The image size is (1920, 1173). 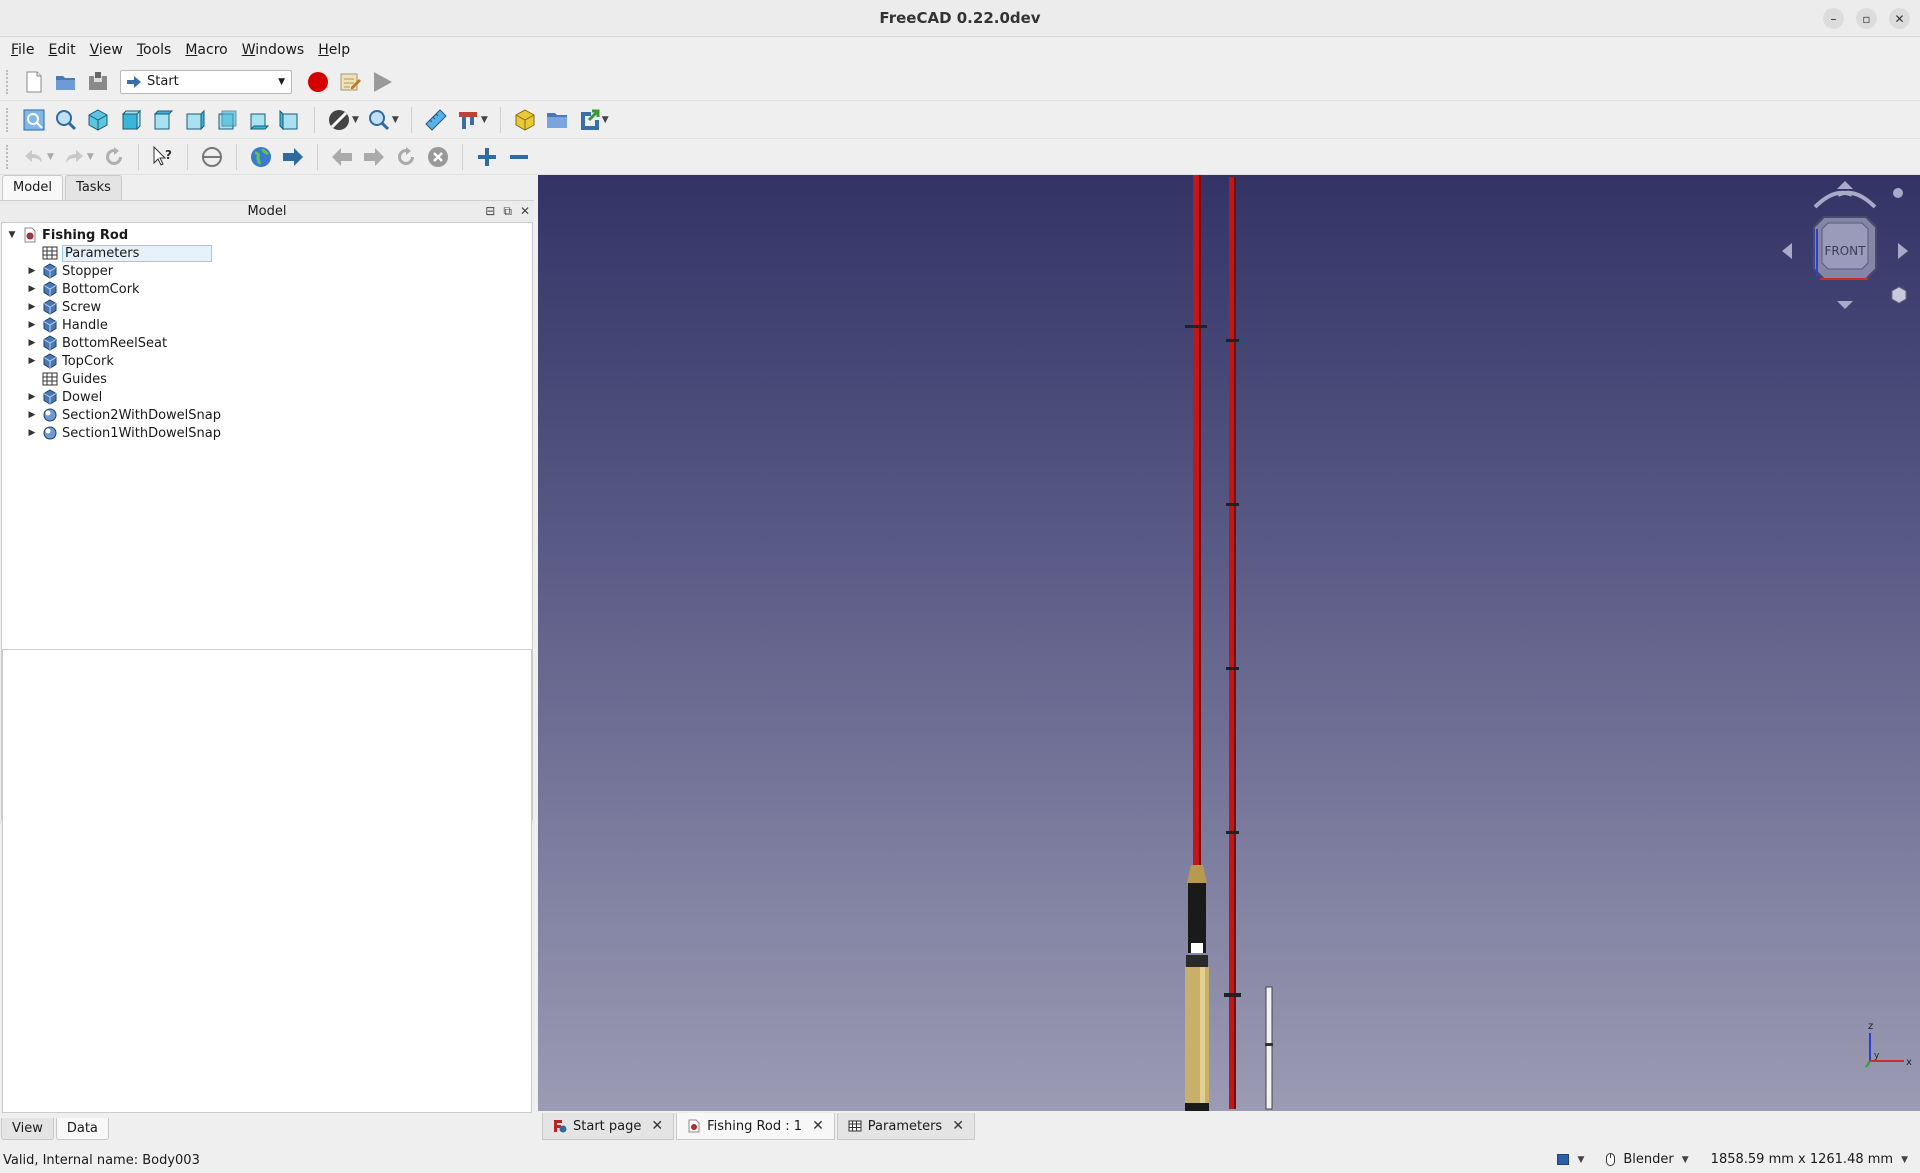 I want to click on left-view-button, so click(x=290, y=120).